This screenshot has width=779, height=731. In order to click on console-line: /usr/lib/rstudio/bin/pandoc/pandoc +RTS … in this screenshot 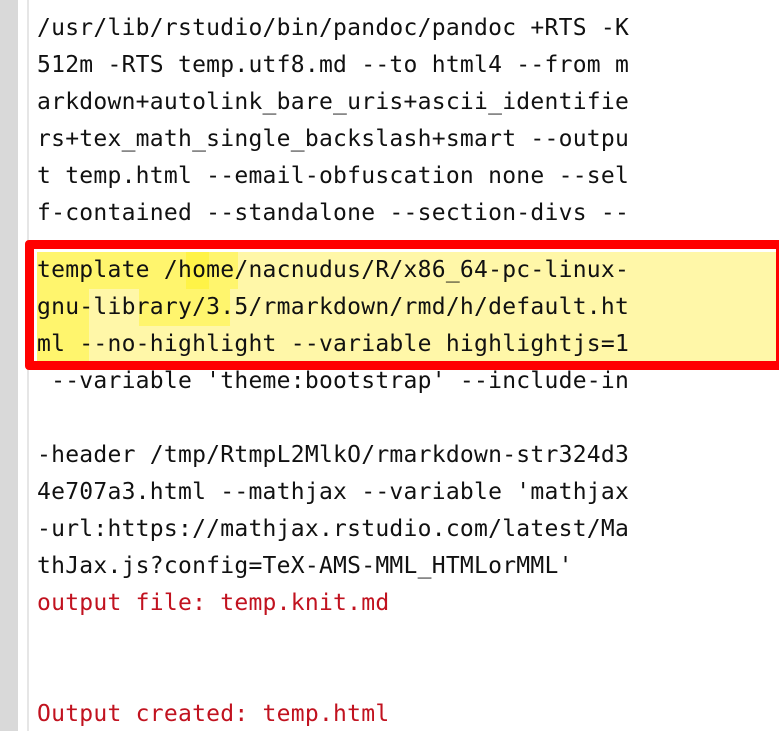, I will do `click(333, 28)`.